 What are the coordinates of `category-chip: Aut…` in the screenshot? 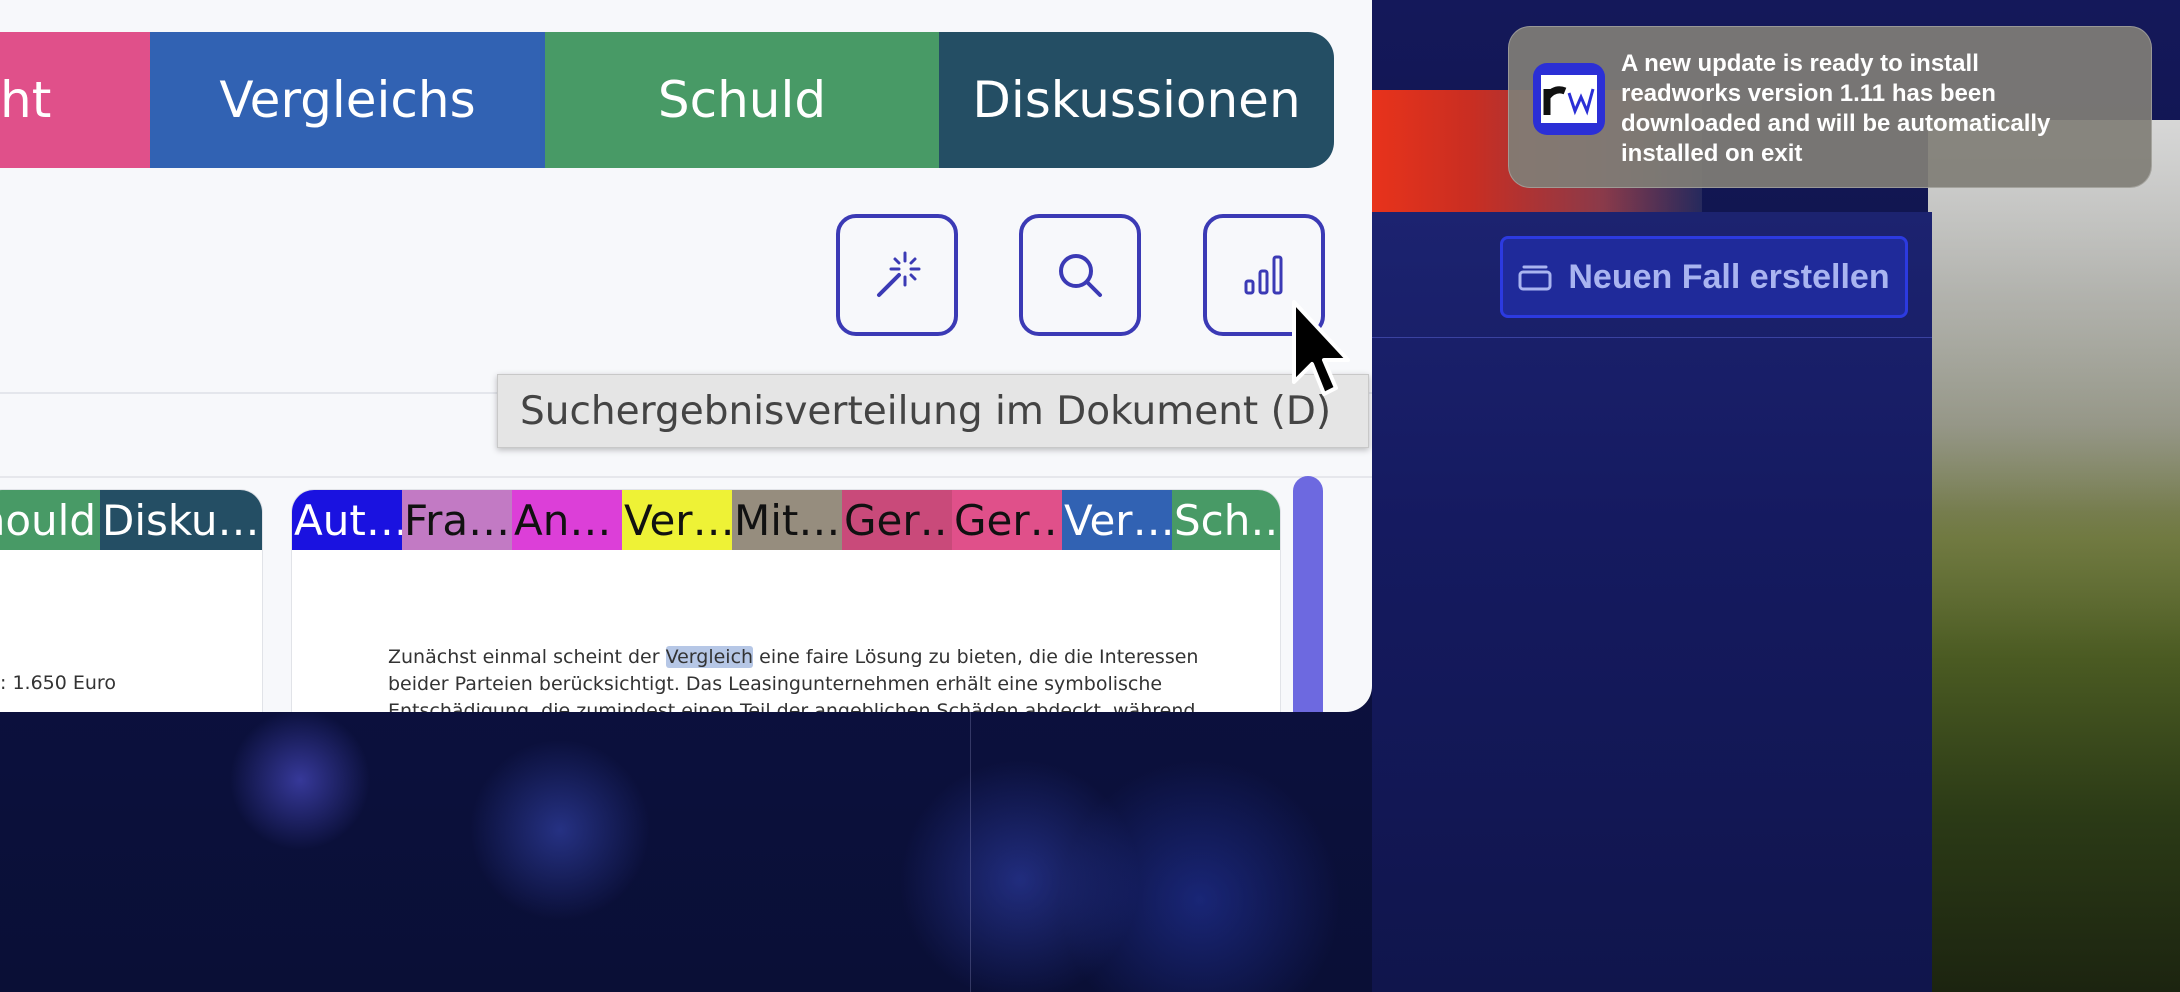 It's located at (347, 520).